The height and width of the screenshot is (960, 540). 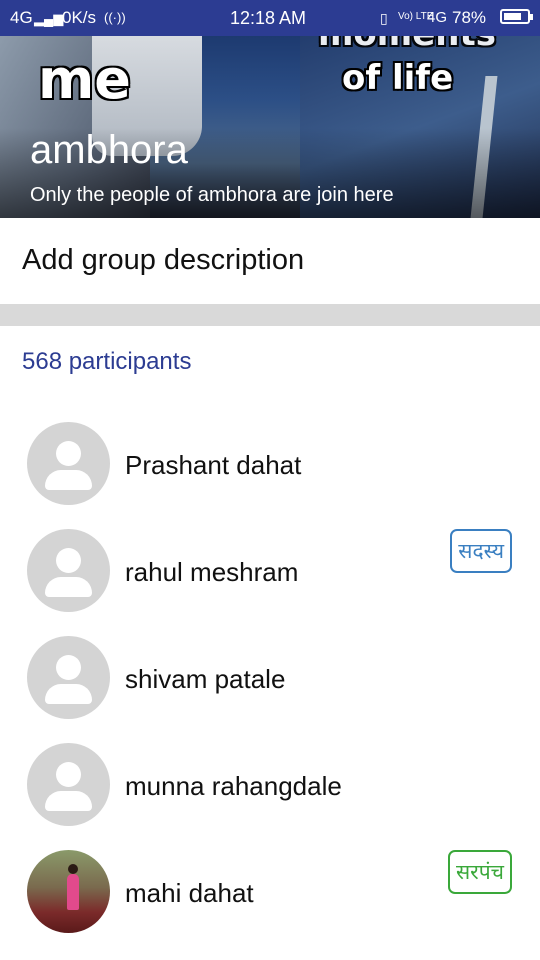 I want to click on participant-row: shivam patale, so click(x=270, y=688).